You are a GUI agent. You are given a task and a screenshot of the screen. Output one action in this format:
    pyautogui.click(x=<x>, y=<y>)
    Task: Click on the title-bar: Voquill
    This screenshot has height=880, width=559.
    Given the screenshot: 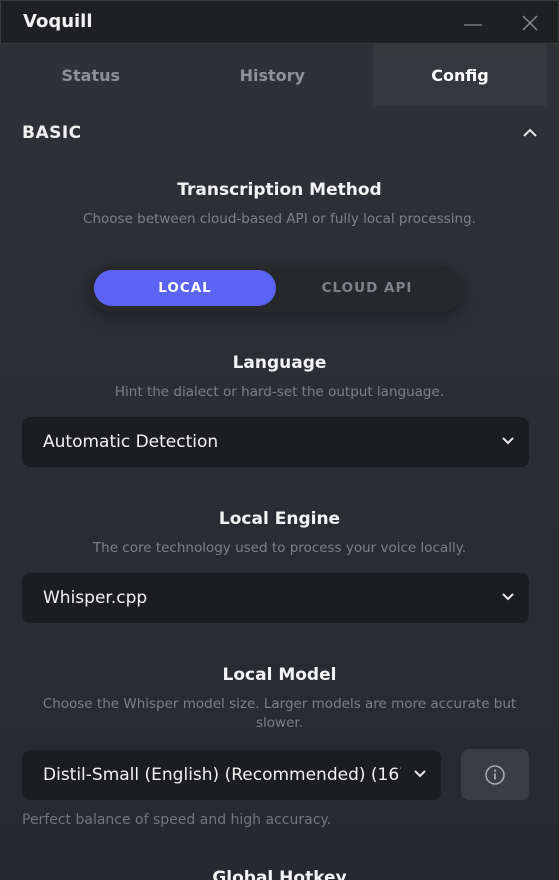 What is the action you would take?
    pyautogui.click(x=279, y=22)
    